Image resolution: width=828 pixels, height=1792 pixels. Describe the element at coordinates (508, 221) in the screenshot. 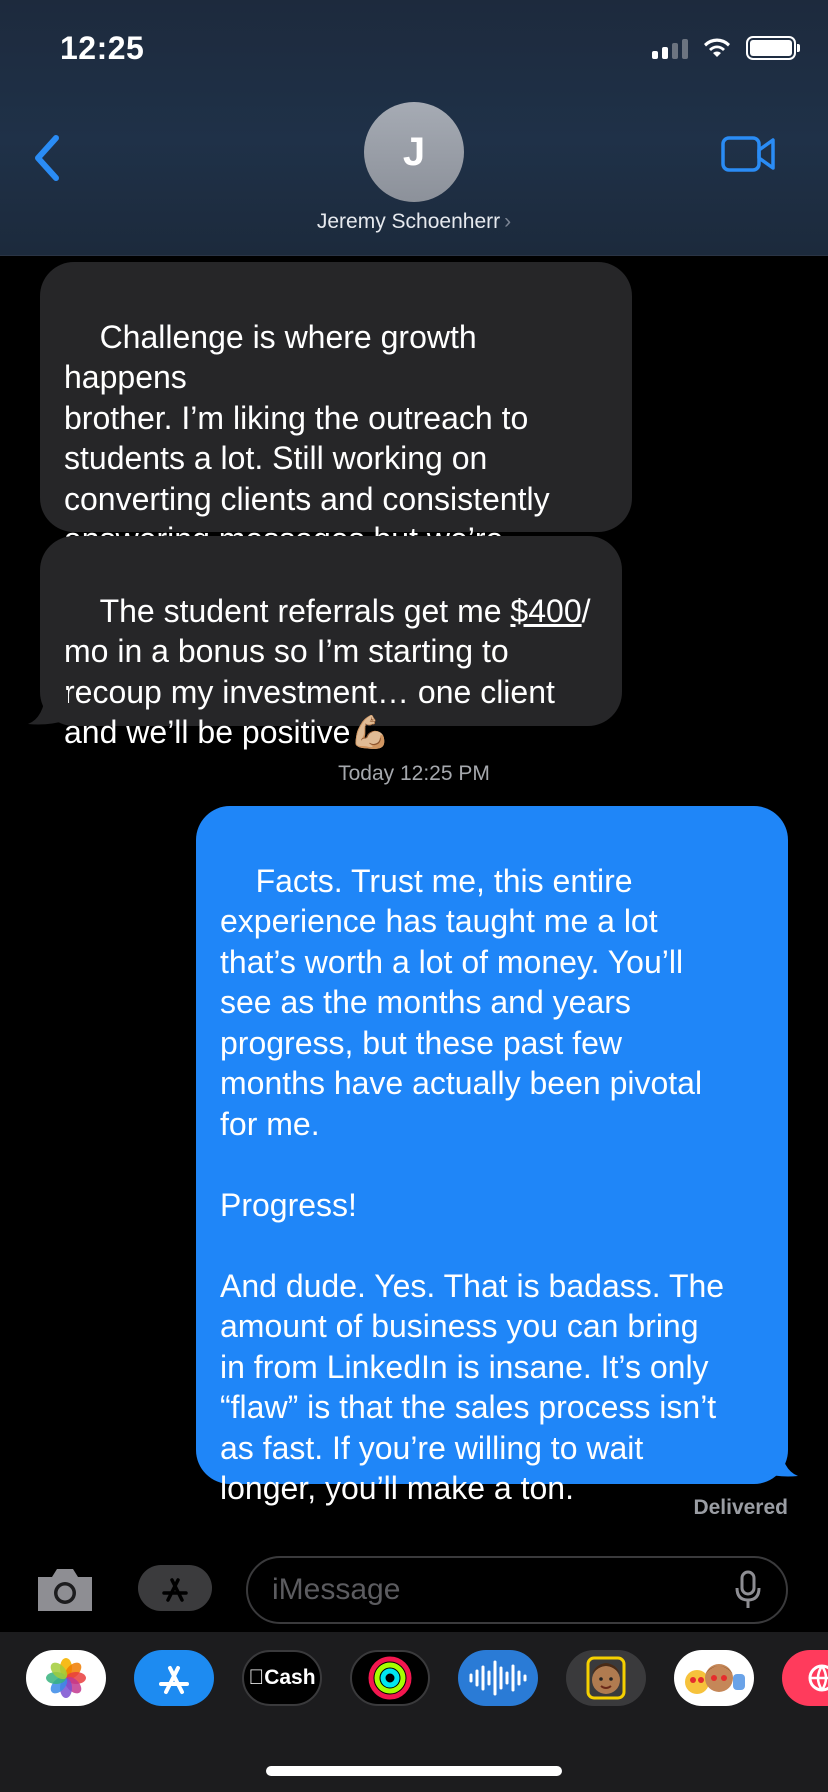

I see `chevron-right-icon: ›` at that location.